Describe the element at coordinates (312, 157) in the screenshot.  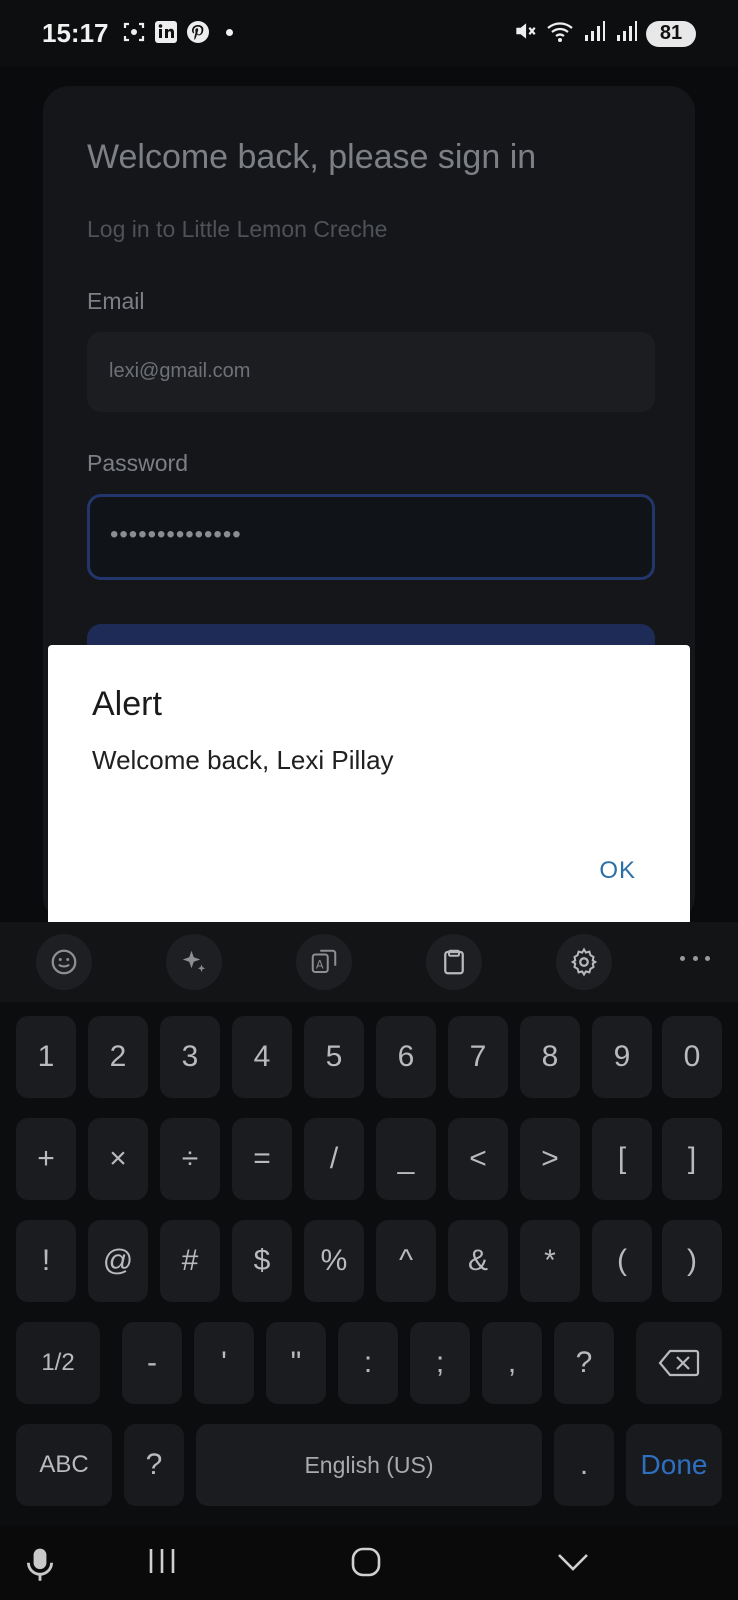
I see `page-title: Welcome back, please sign in` at that location.